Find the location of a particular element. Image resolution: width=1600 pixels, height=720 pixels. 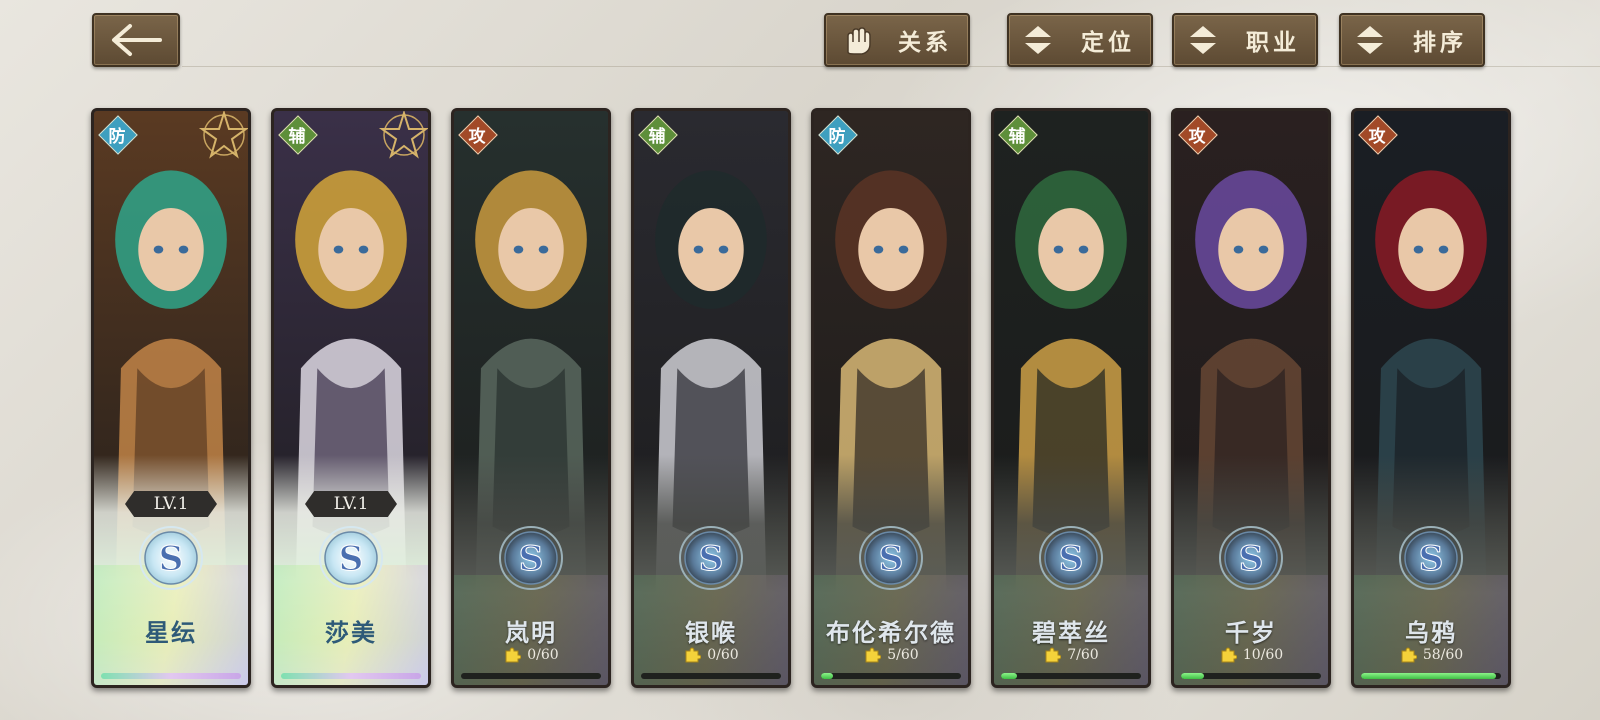

shard-count: 10/60 is located at coordinates (1251, 655).